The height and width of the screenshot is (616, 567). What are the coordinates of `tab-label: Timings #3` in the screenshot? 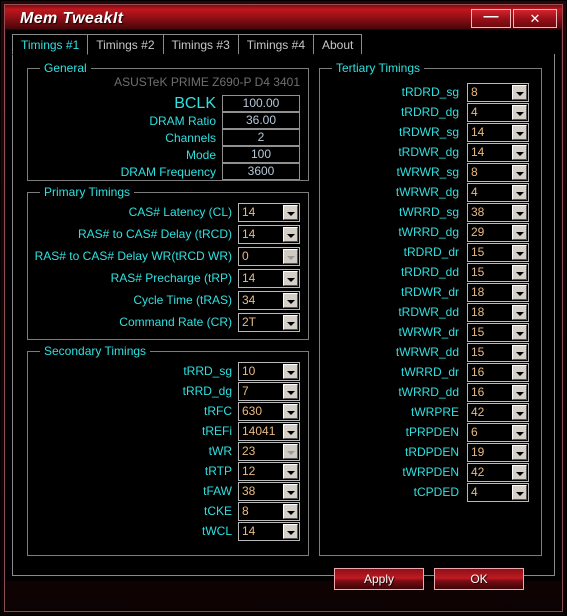 It's located at (200, 45).